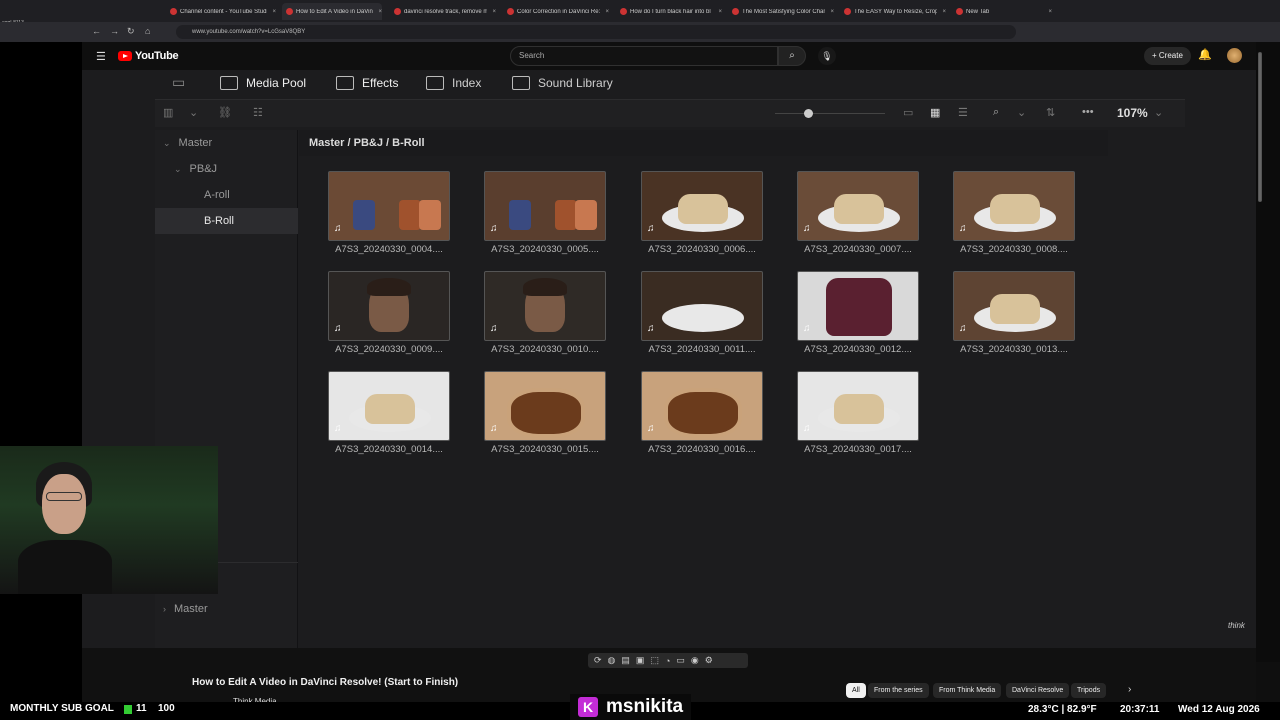  What do you see at coordinates (625, 660) in the screenshot?
I see `subtitles-icon: ▤` at bounding box center [625, 660].